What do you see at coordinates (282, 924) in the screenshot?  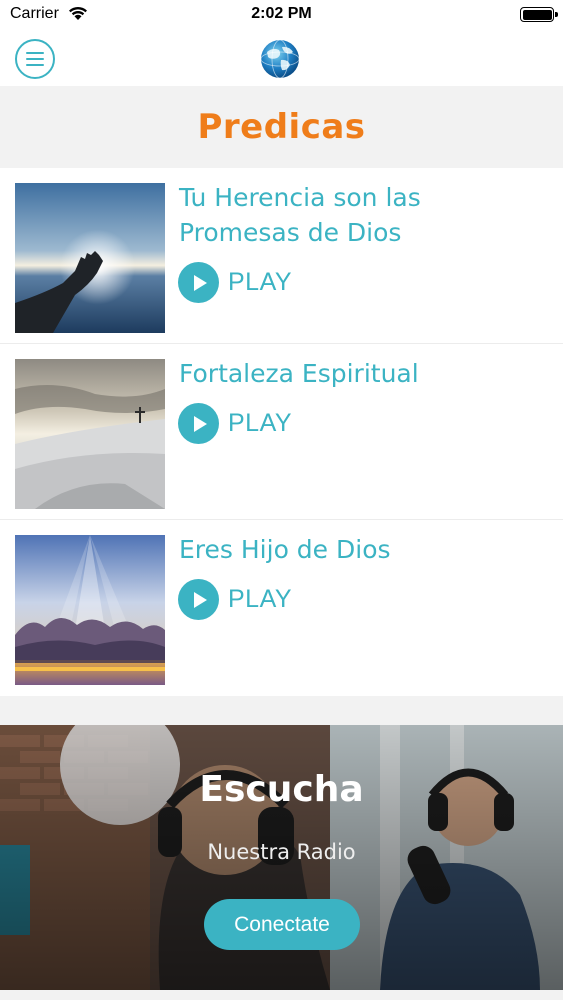 I see `connect-button: Conectate` at bounding box center [282, 924].